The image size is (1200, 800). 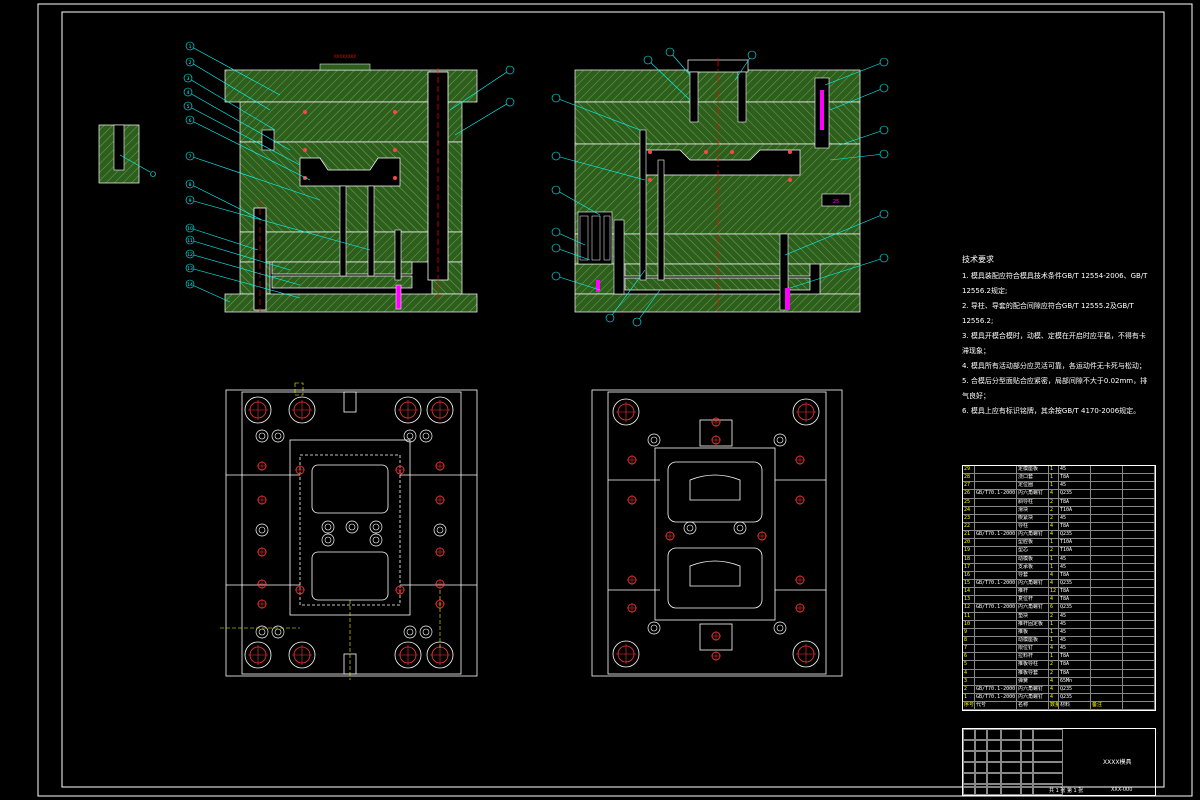 I want to click on bom-cell-no: 6, so click(x=969, y=657).